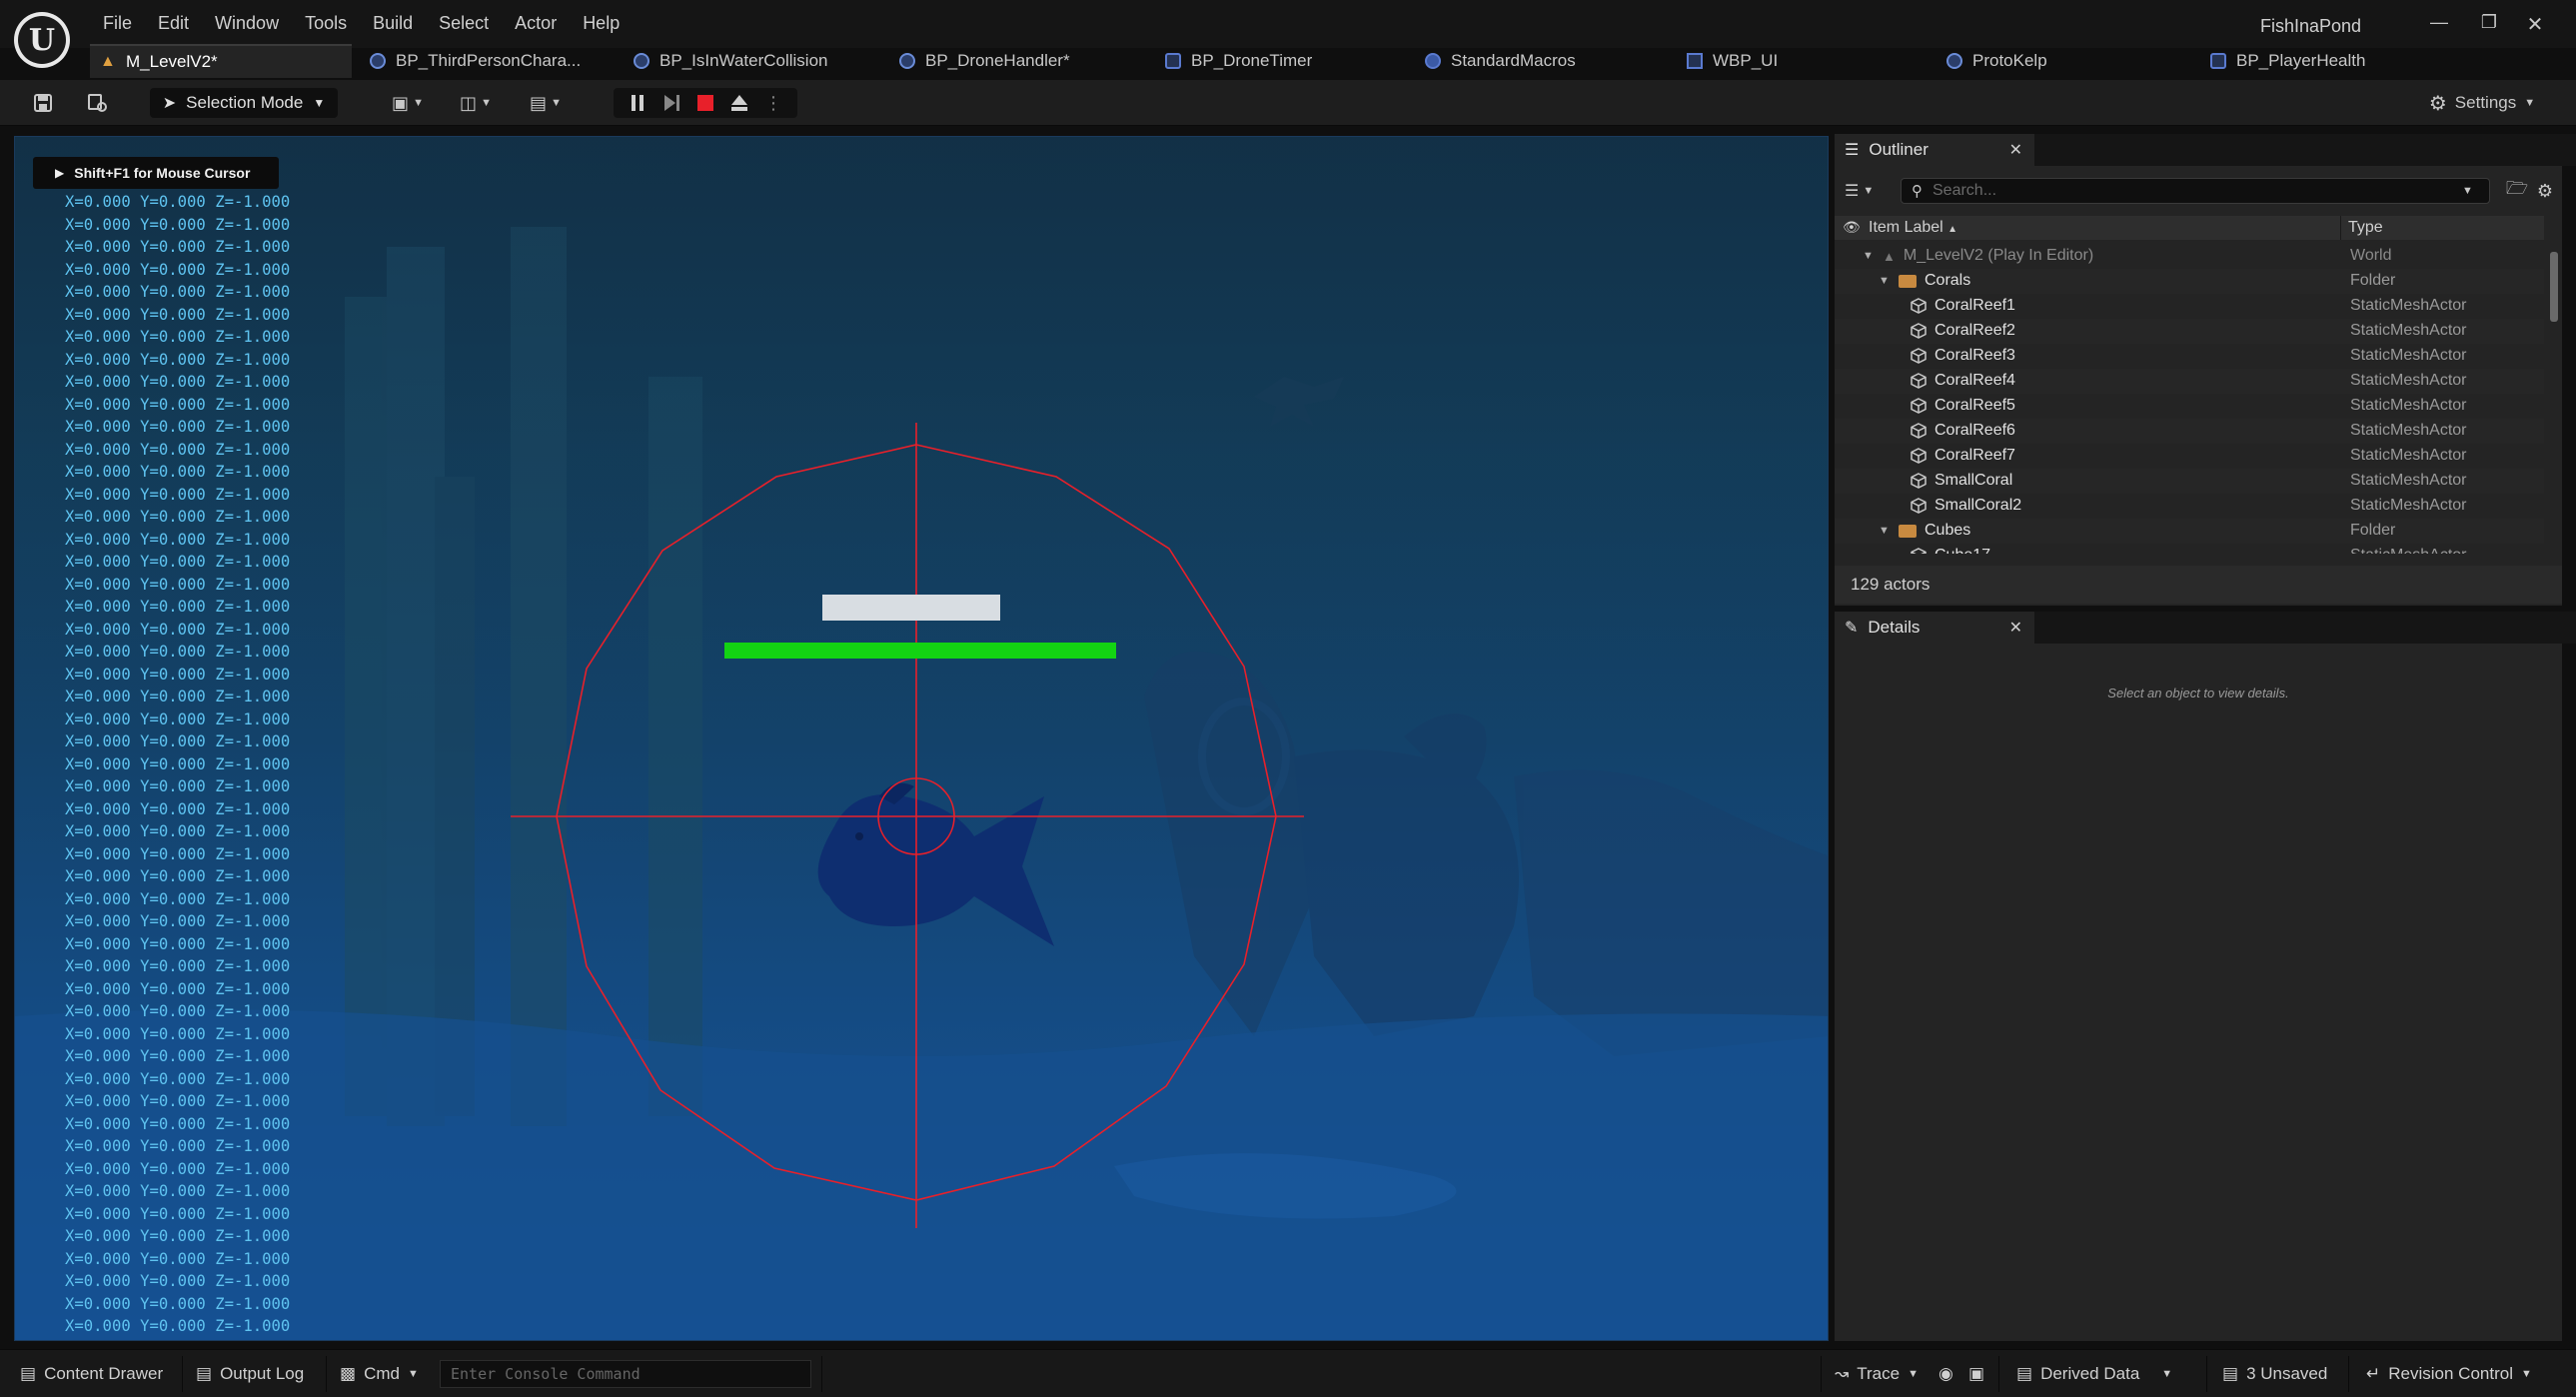  What do you see at coordinates (2189, 481) in the screenshot?
I see `outliner-actor-row: SmallCoral StaticMeshActor` at bounding box center [2189, 481].